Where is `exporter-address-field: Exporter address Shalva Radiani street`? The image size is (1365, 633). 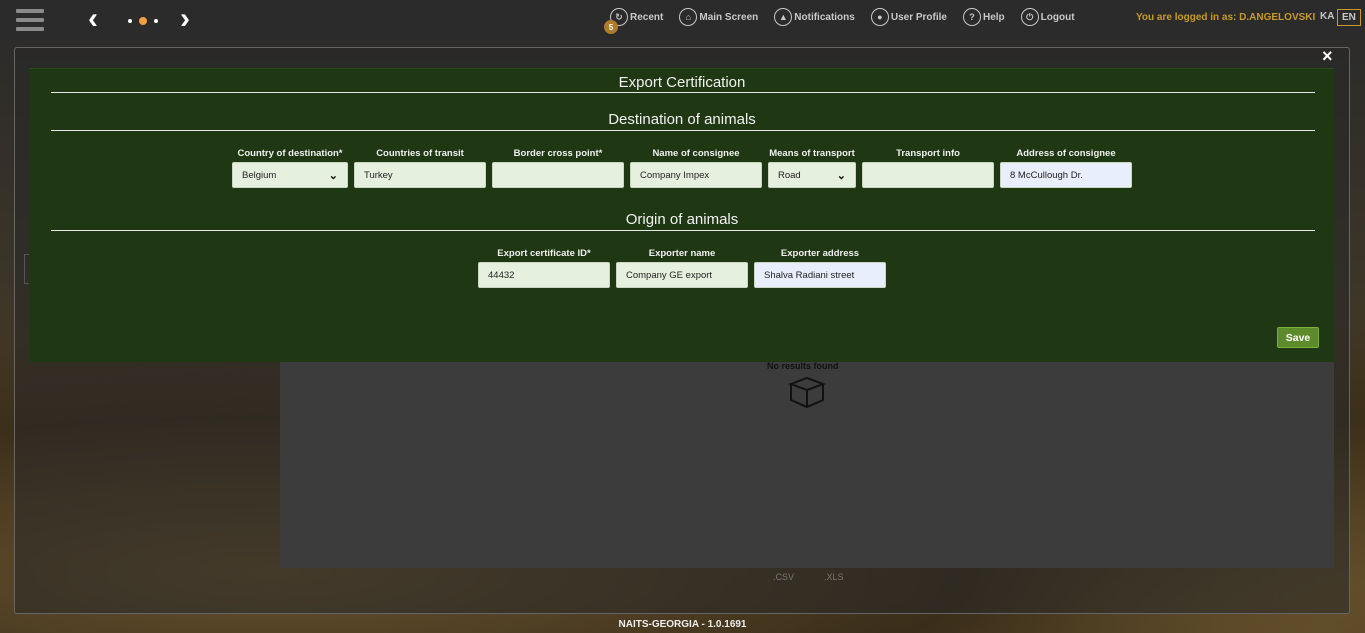
exporter-address-field: Exporter address Shalva Radiani street is located at coordinates (820, 268).